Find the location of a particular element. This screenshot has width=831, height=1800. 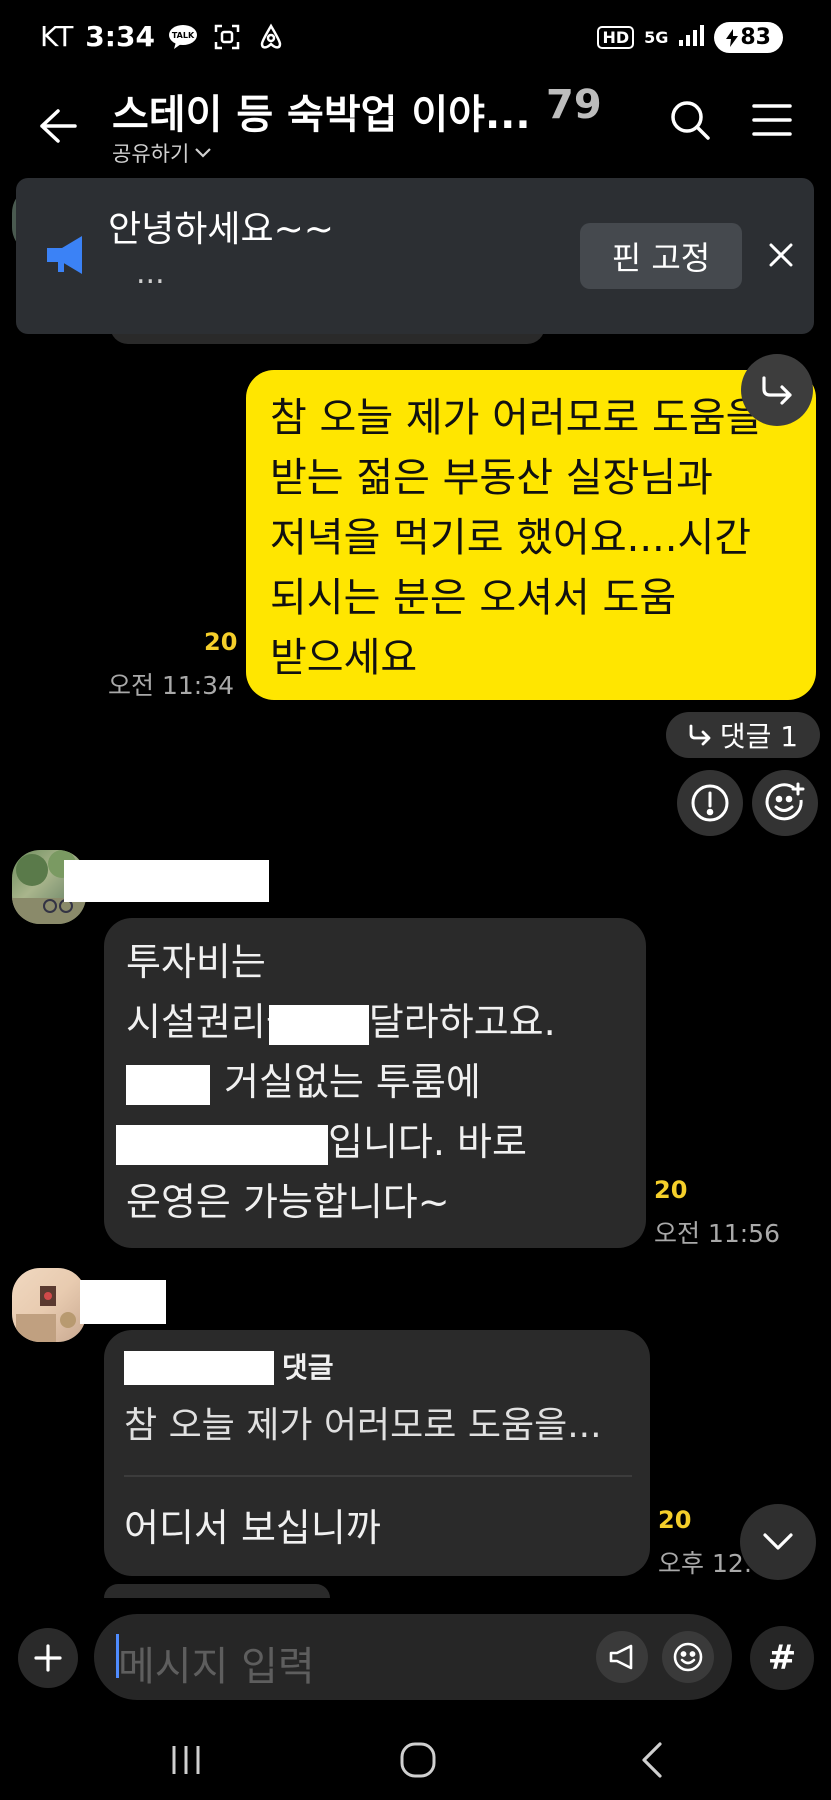

emoji-icon is located at coordinates (688, 1657).